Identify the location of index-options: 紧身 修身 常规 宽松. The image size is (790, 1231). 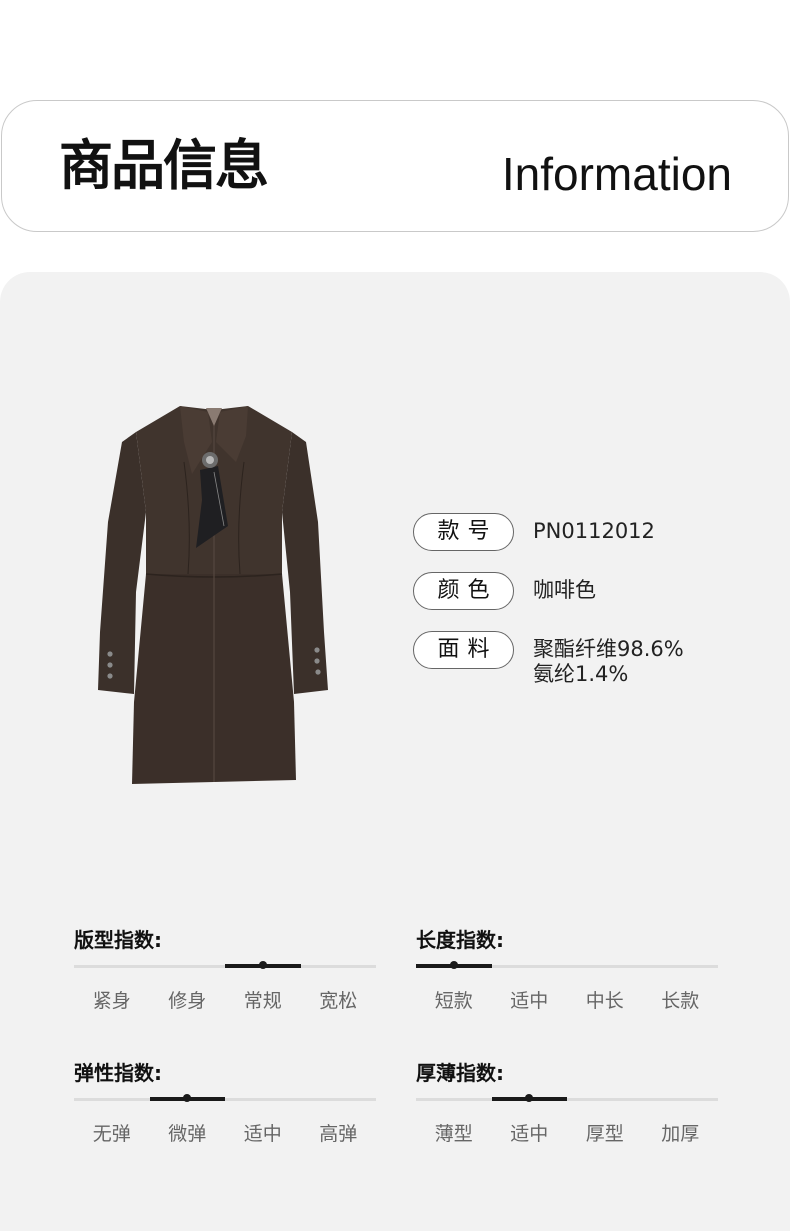
(225, 999).